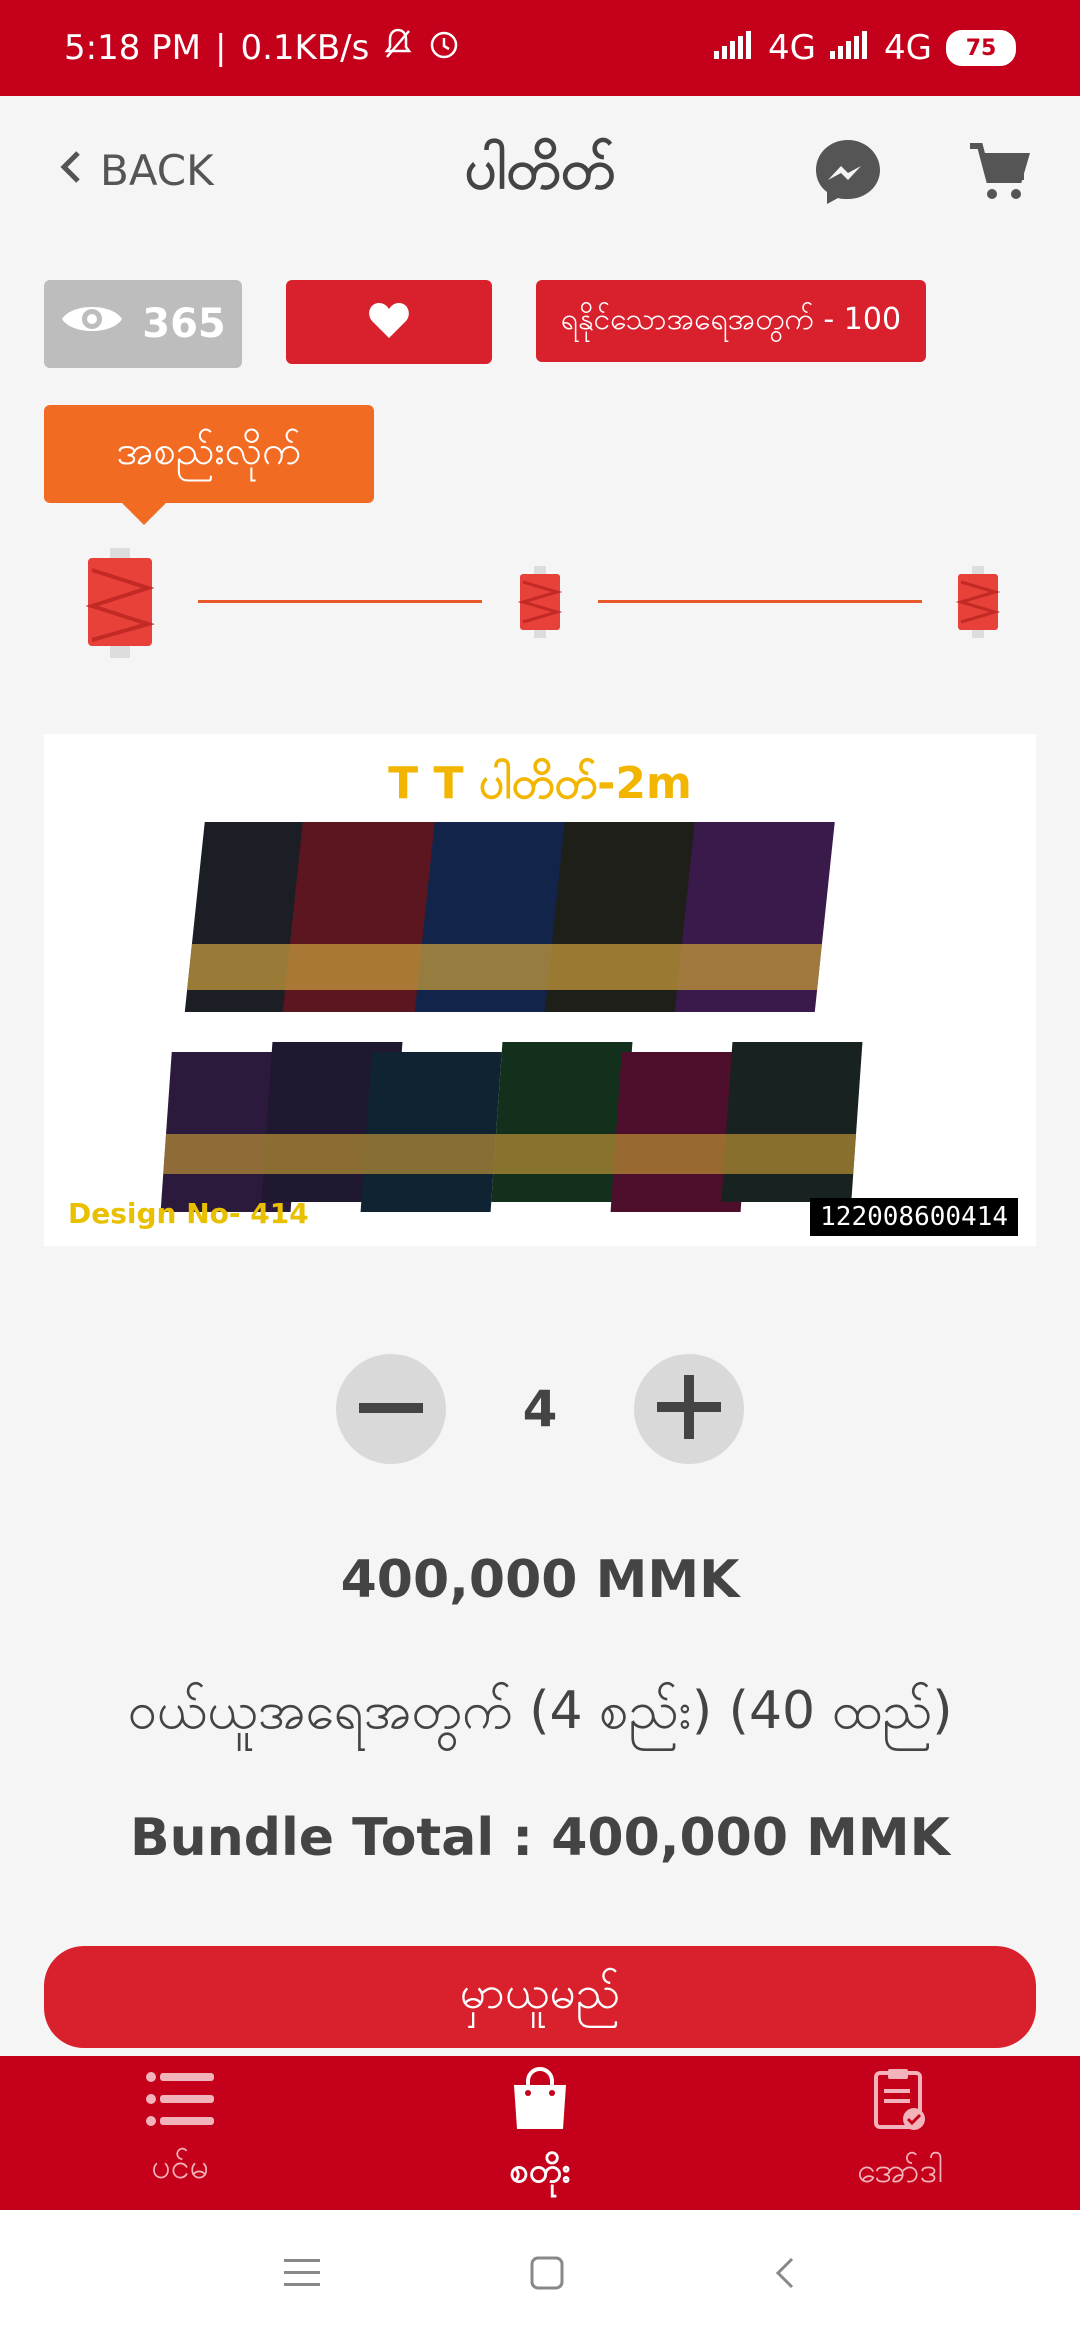 This screenshot has height=2340, width=1080. Describe the element at coordinates (540, 1580) in the screenshot. I see `unit-price: 400,000 MMK` at that location.